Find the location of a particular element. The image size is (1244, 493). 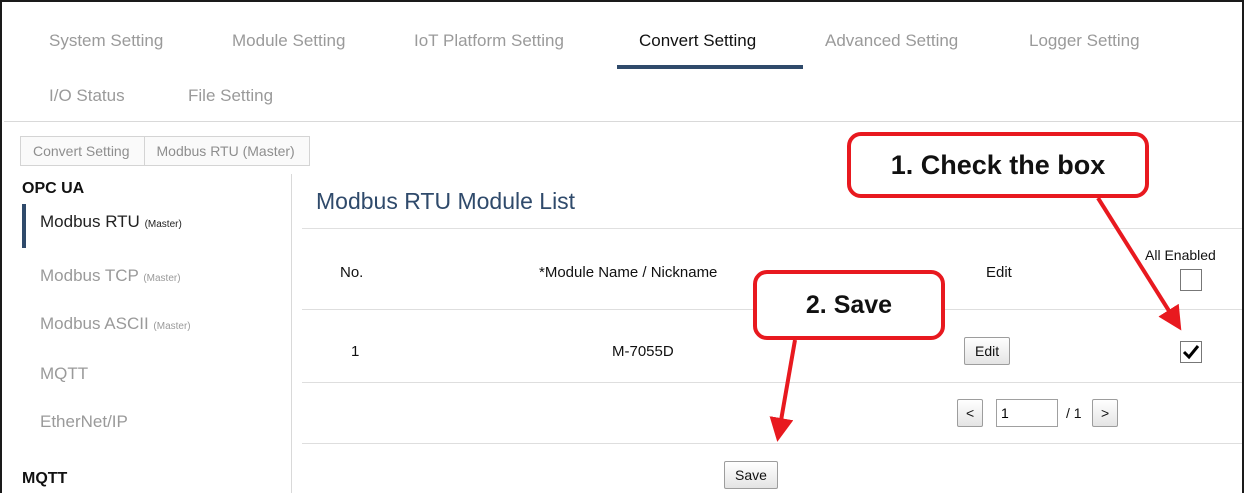

arrow-to-checkbox is located at coordinates (1139, 263).